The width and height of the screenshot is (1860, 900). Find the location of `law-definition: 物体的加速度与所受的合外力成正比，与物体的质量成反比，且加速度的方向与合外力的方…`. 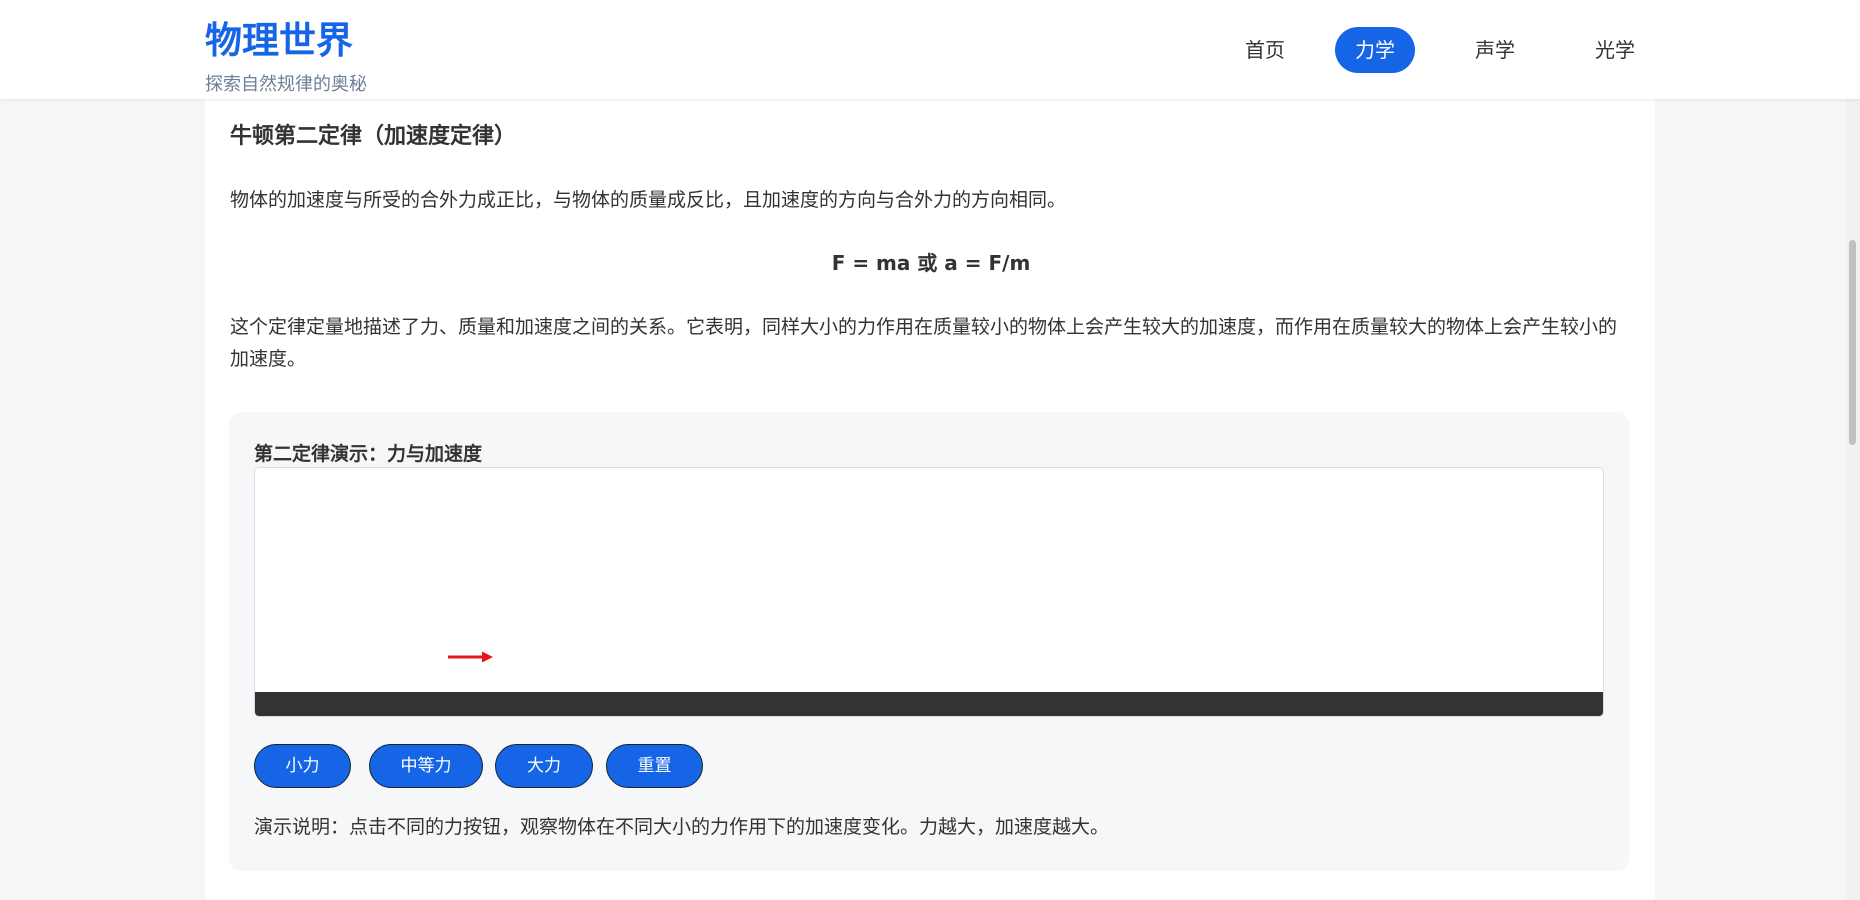

law-definition: 物体的加速度与所受的合外力成正比，与物体的质量成反比，且加速度的方向与合外力的方… is located at coordinates (648, 200).